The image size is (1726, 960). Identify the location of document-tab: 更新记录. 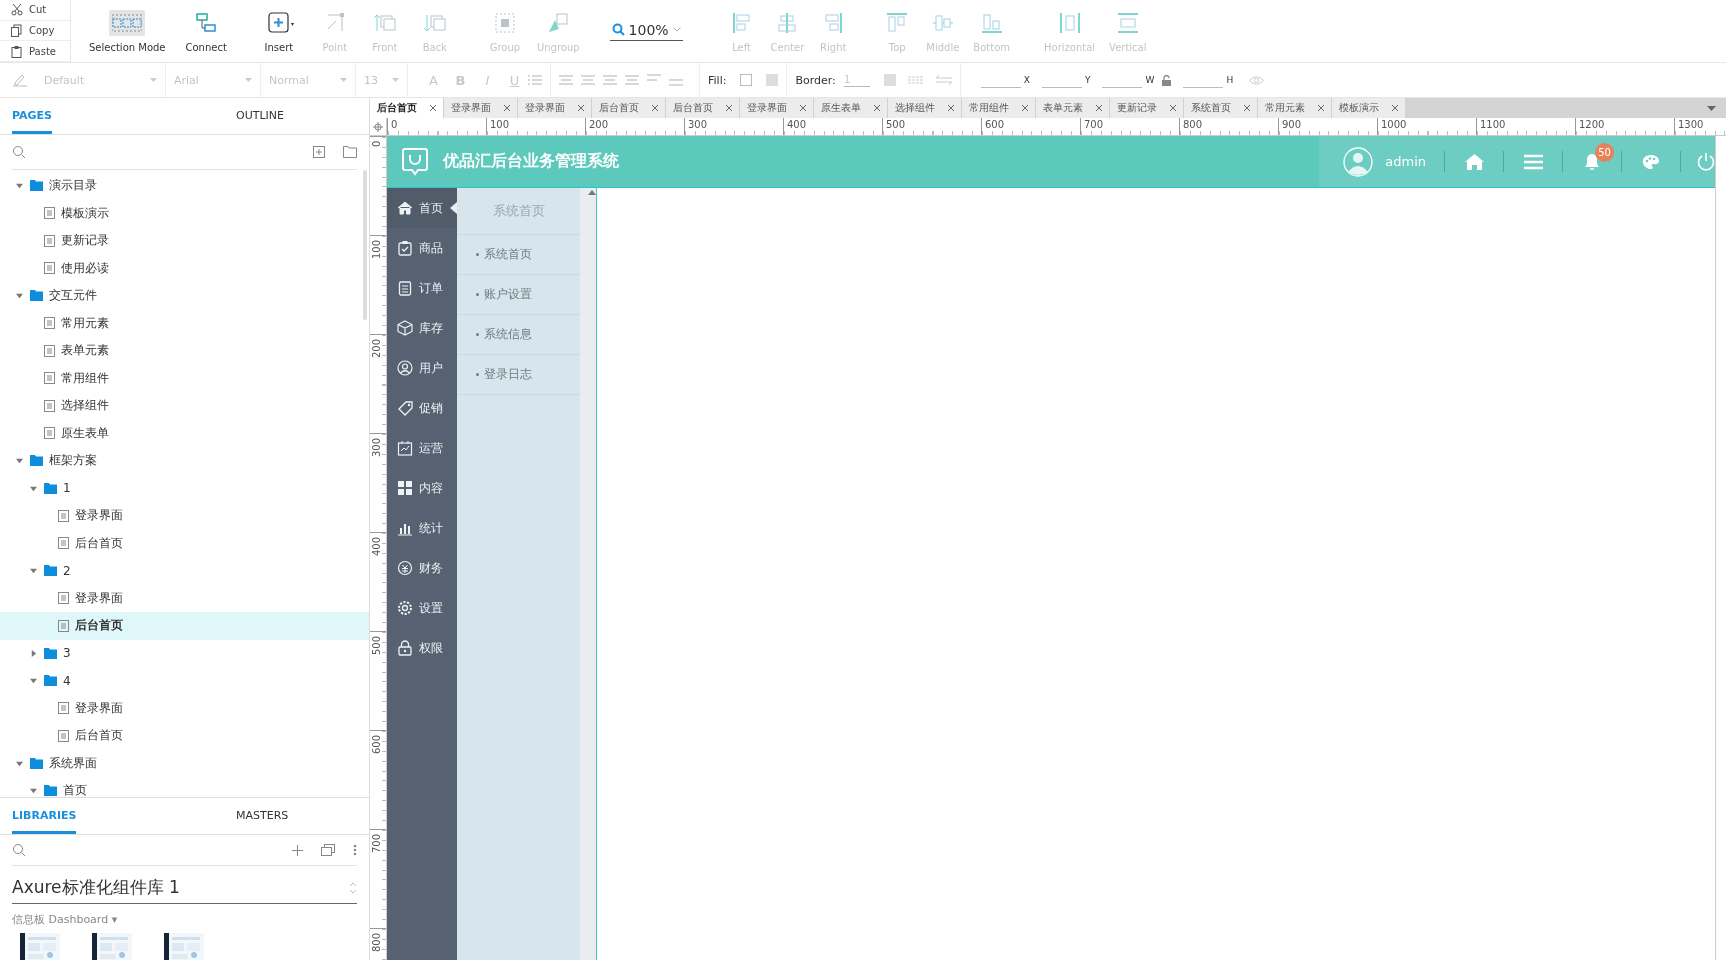
(1147, 108).